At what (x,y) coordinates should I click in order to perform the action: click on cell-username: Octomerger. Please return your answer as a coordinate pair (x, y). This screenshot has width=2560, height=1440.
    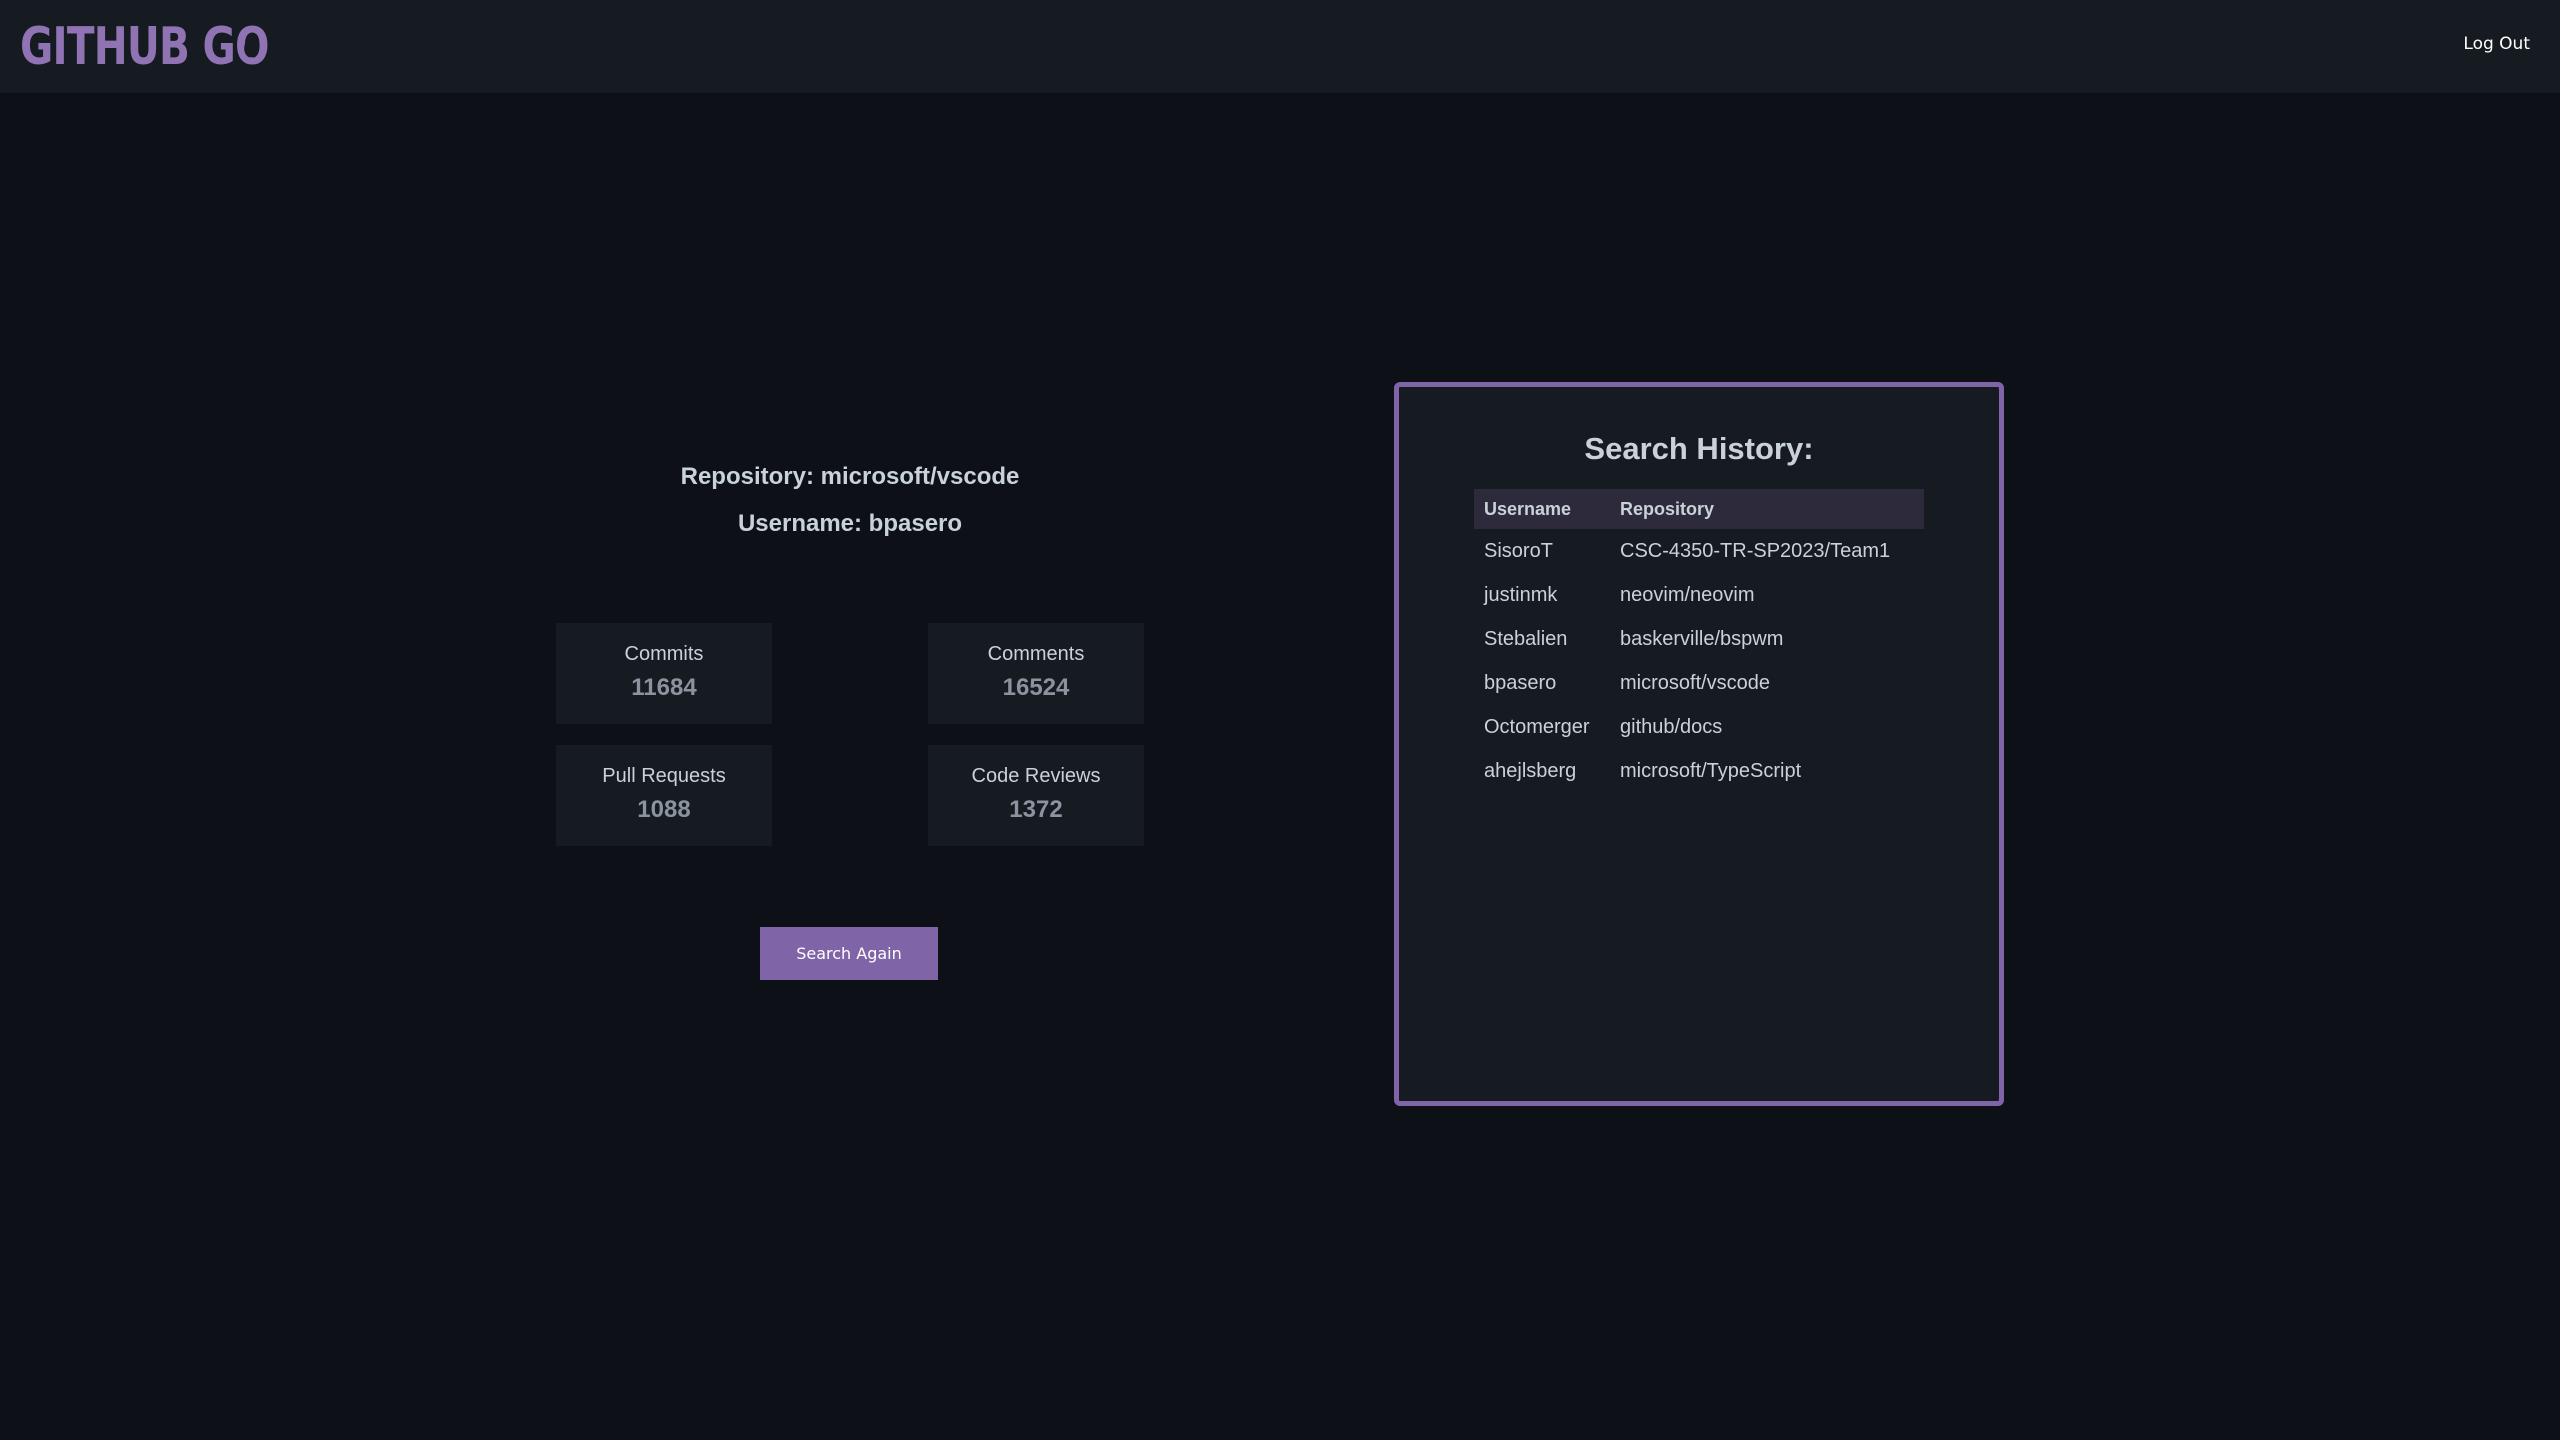
    Looking at the image, I should click on (1537, 726).